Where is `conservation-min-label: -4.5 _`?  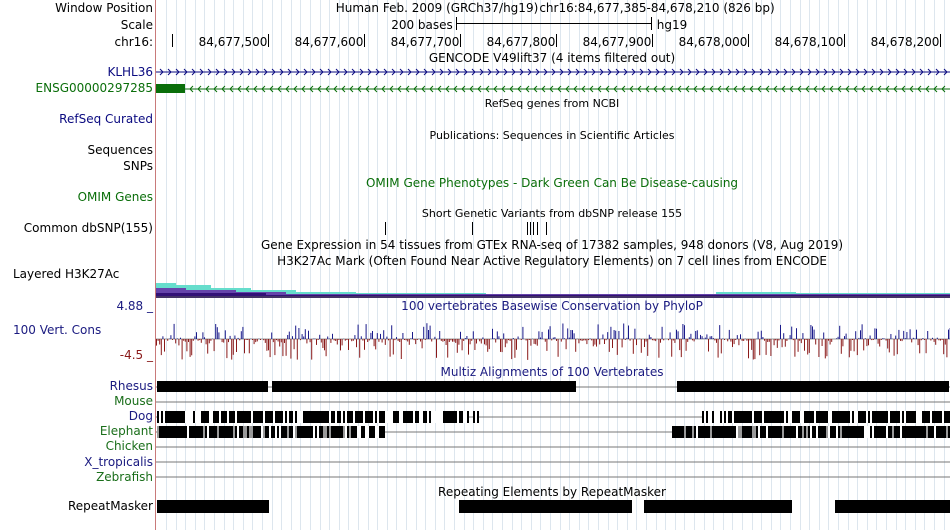
conservation-min-label: -4.5 _ is located at coordinates (136, 355).